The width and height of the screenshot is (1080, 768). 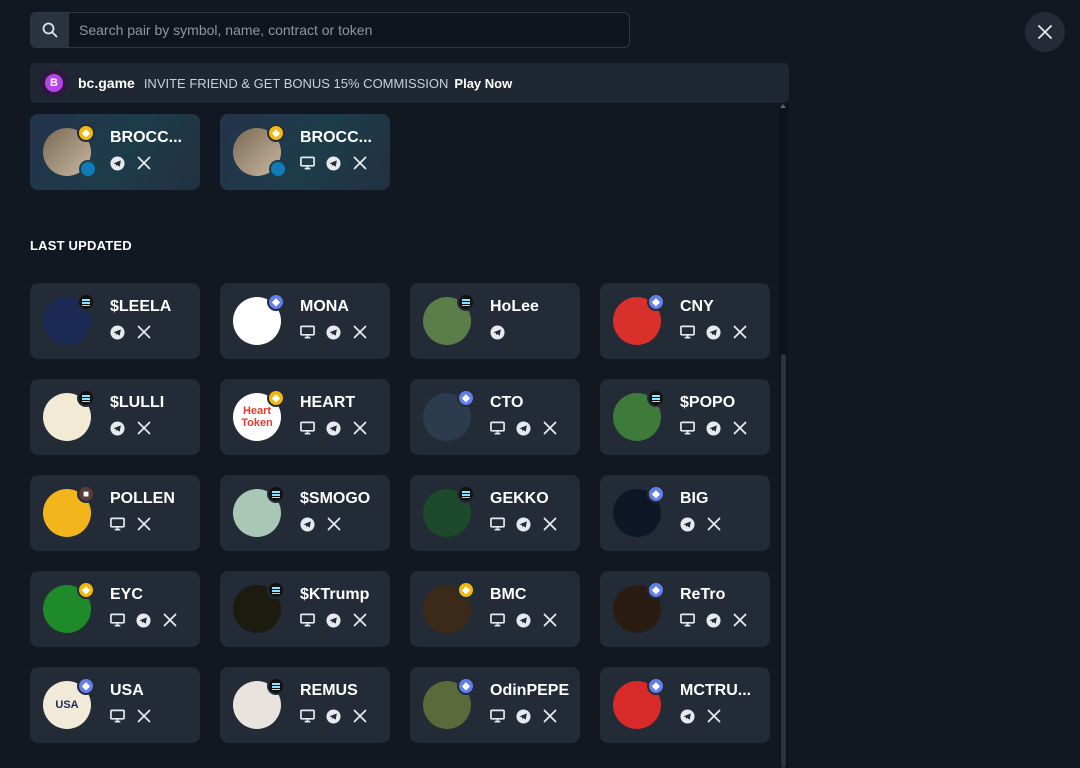 I want to click on close-button, so click(x=1045, y=32).